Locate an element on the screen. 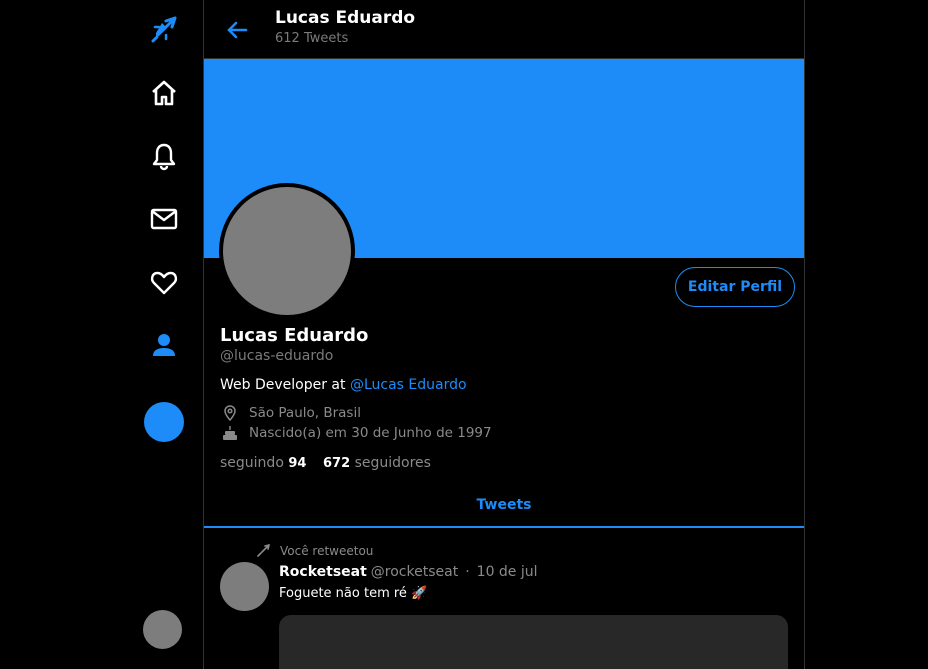  retweet-label: Você retweetou is located at coordinates (327, 551).